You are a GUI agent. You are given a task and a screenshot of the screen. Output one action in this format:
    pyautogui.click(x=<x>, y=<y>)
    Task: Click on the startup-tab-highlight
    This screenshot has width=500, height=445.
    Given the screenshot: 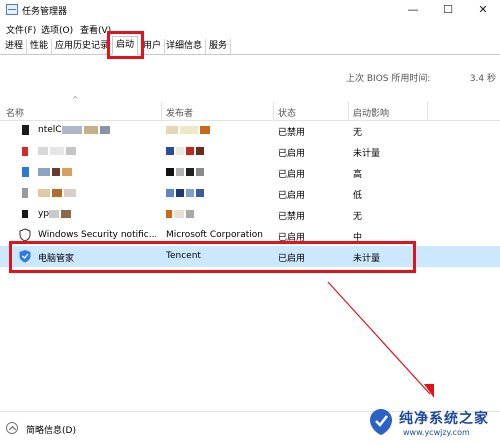 What is the action you would take?
    pyautogui.click(x=125, y=45)
    